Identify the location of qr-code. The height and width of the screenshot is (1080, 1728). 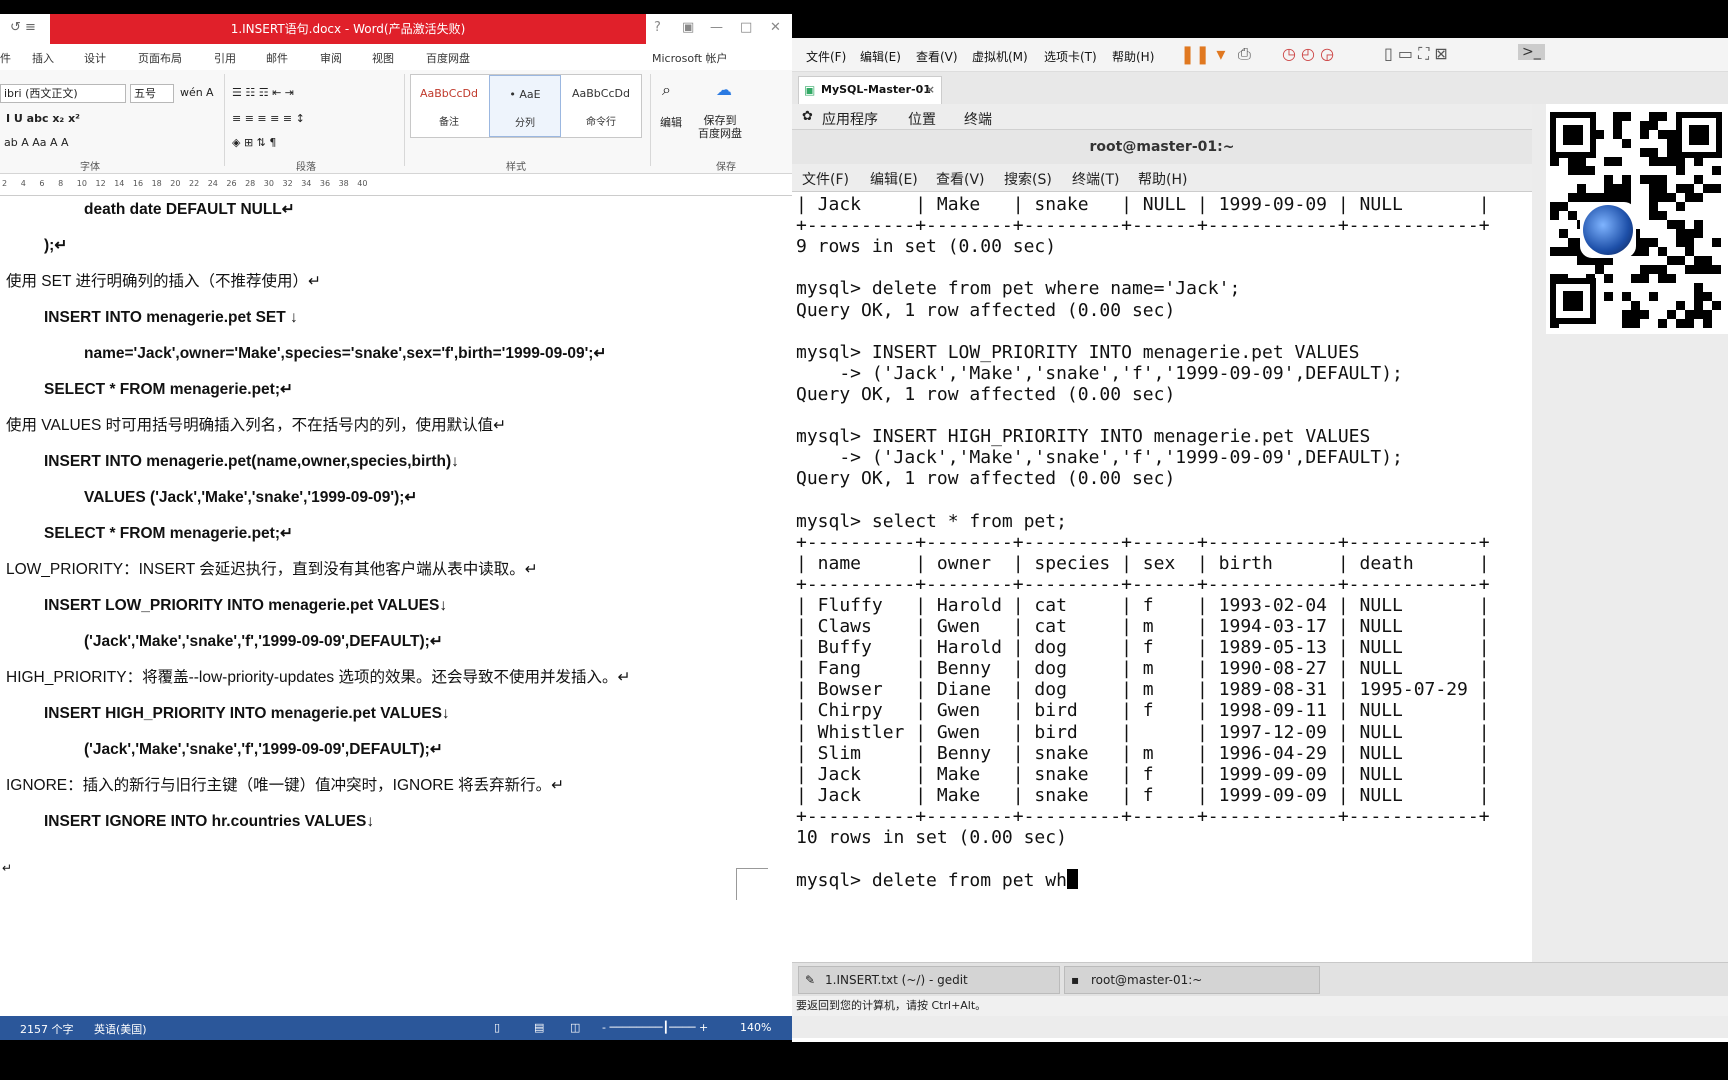
(1637, 219).